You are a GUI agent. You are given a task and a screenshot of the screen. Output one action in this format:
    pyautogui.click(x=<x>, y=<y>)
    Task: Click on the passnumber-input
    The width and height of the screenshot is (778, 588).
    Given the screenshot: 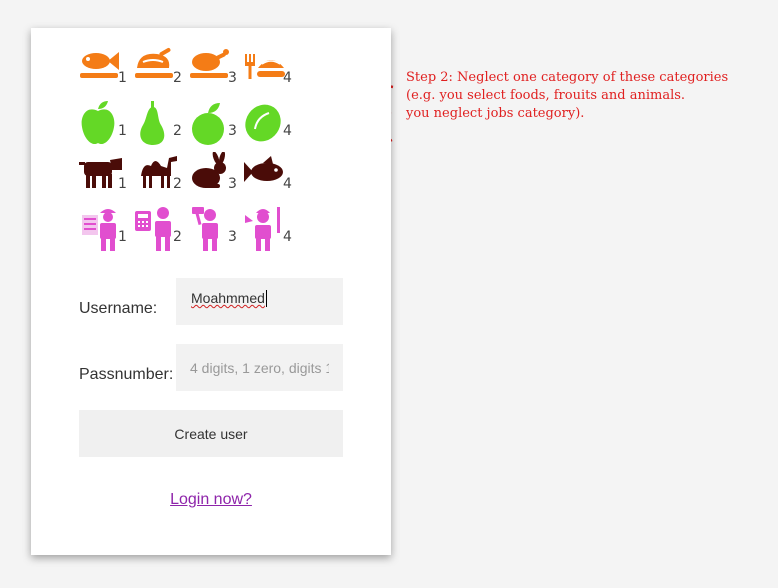 What is the action you would take?
    pyautogui.click(x=259, y=367)
    